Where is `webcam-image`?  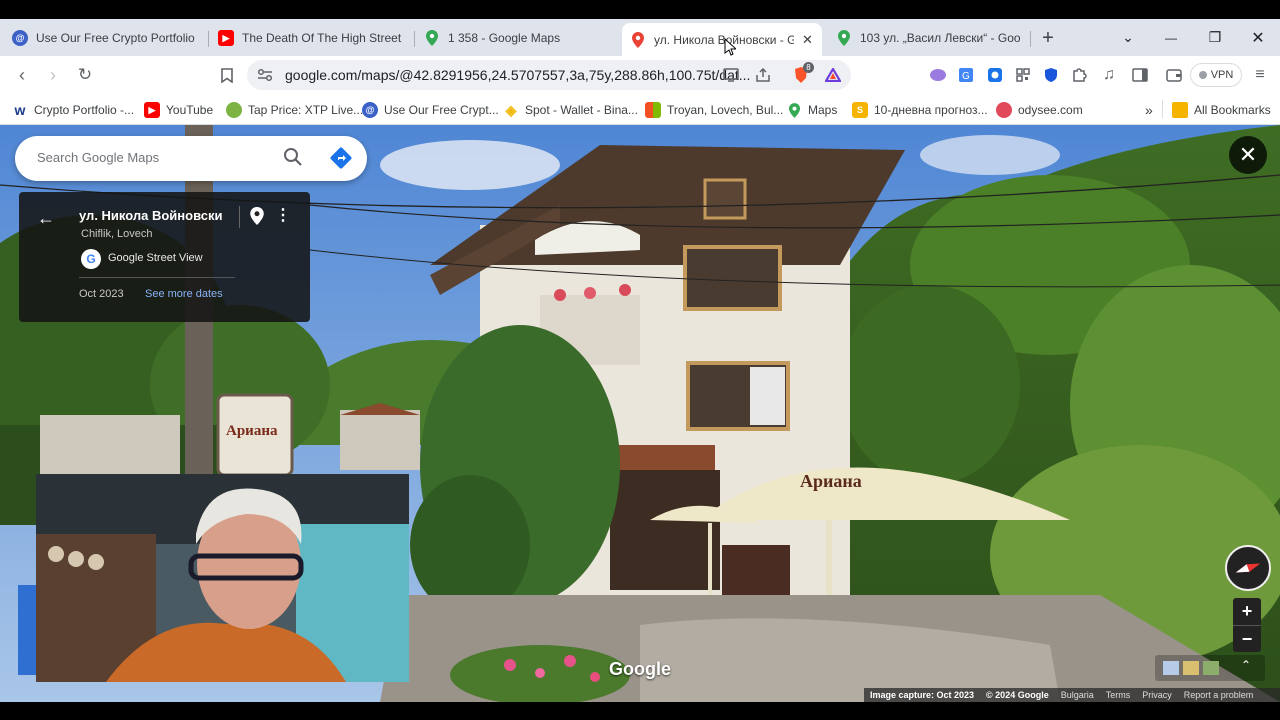 webcam-image is located at coordinates (222, 578).